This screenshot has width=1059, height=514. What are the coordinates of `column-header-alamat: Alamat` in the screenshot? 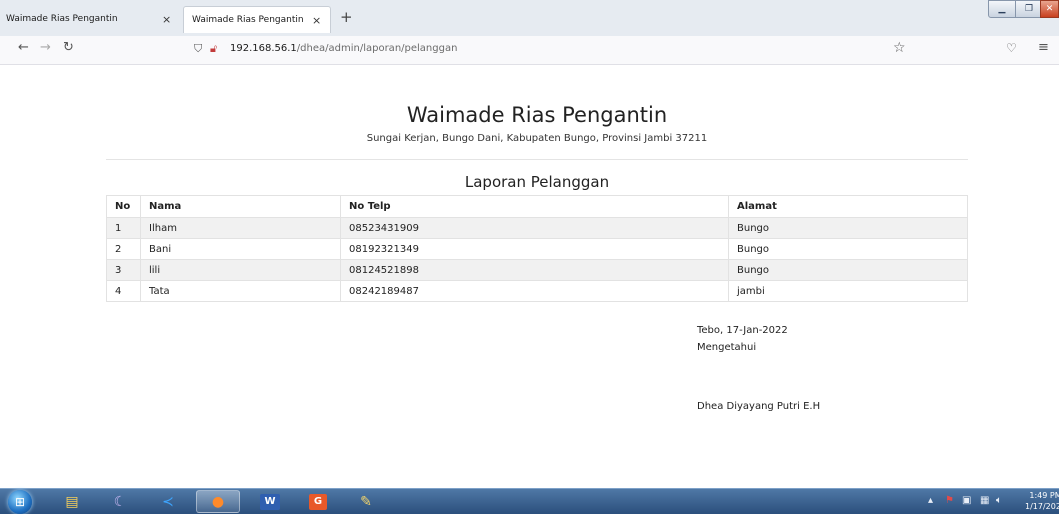 It's located at (848, 206).